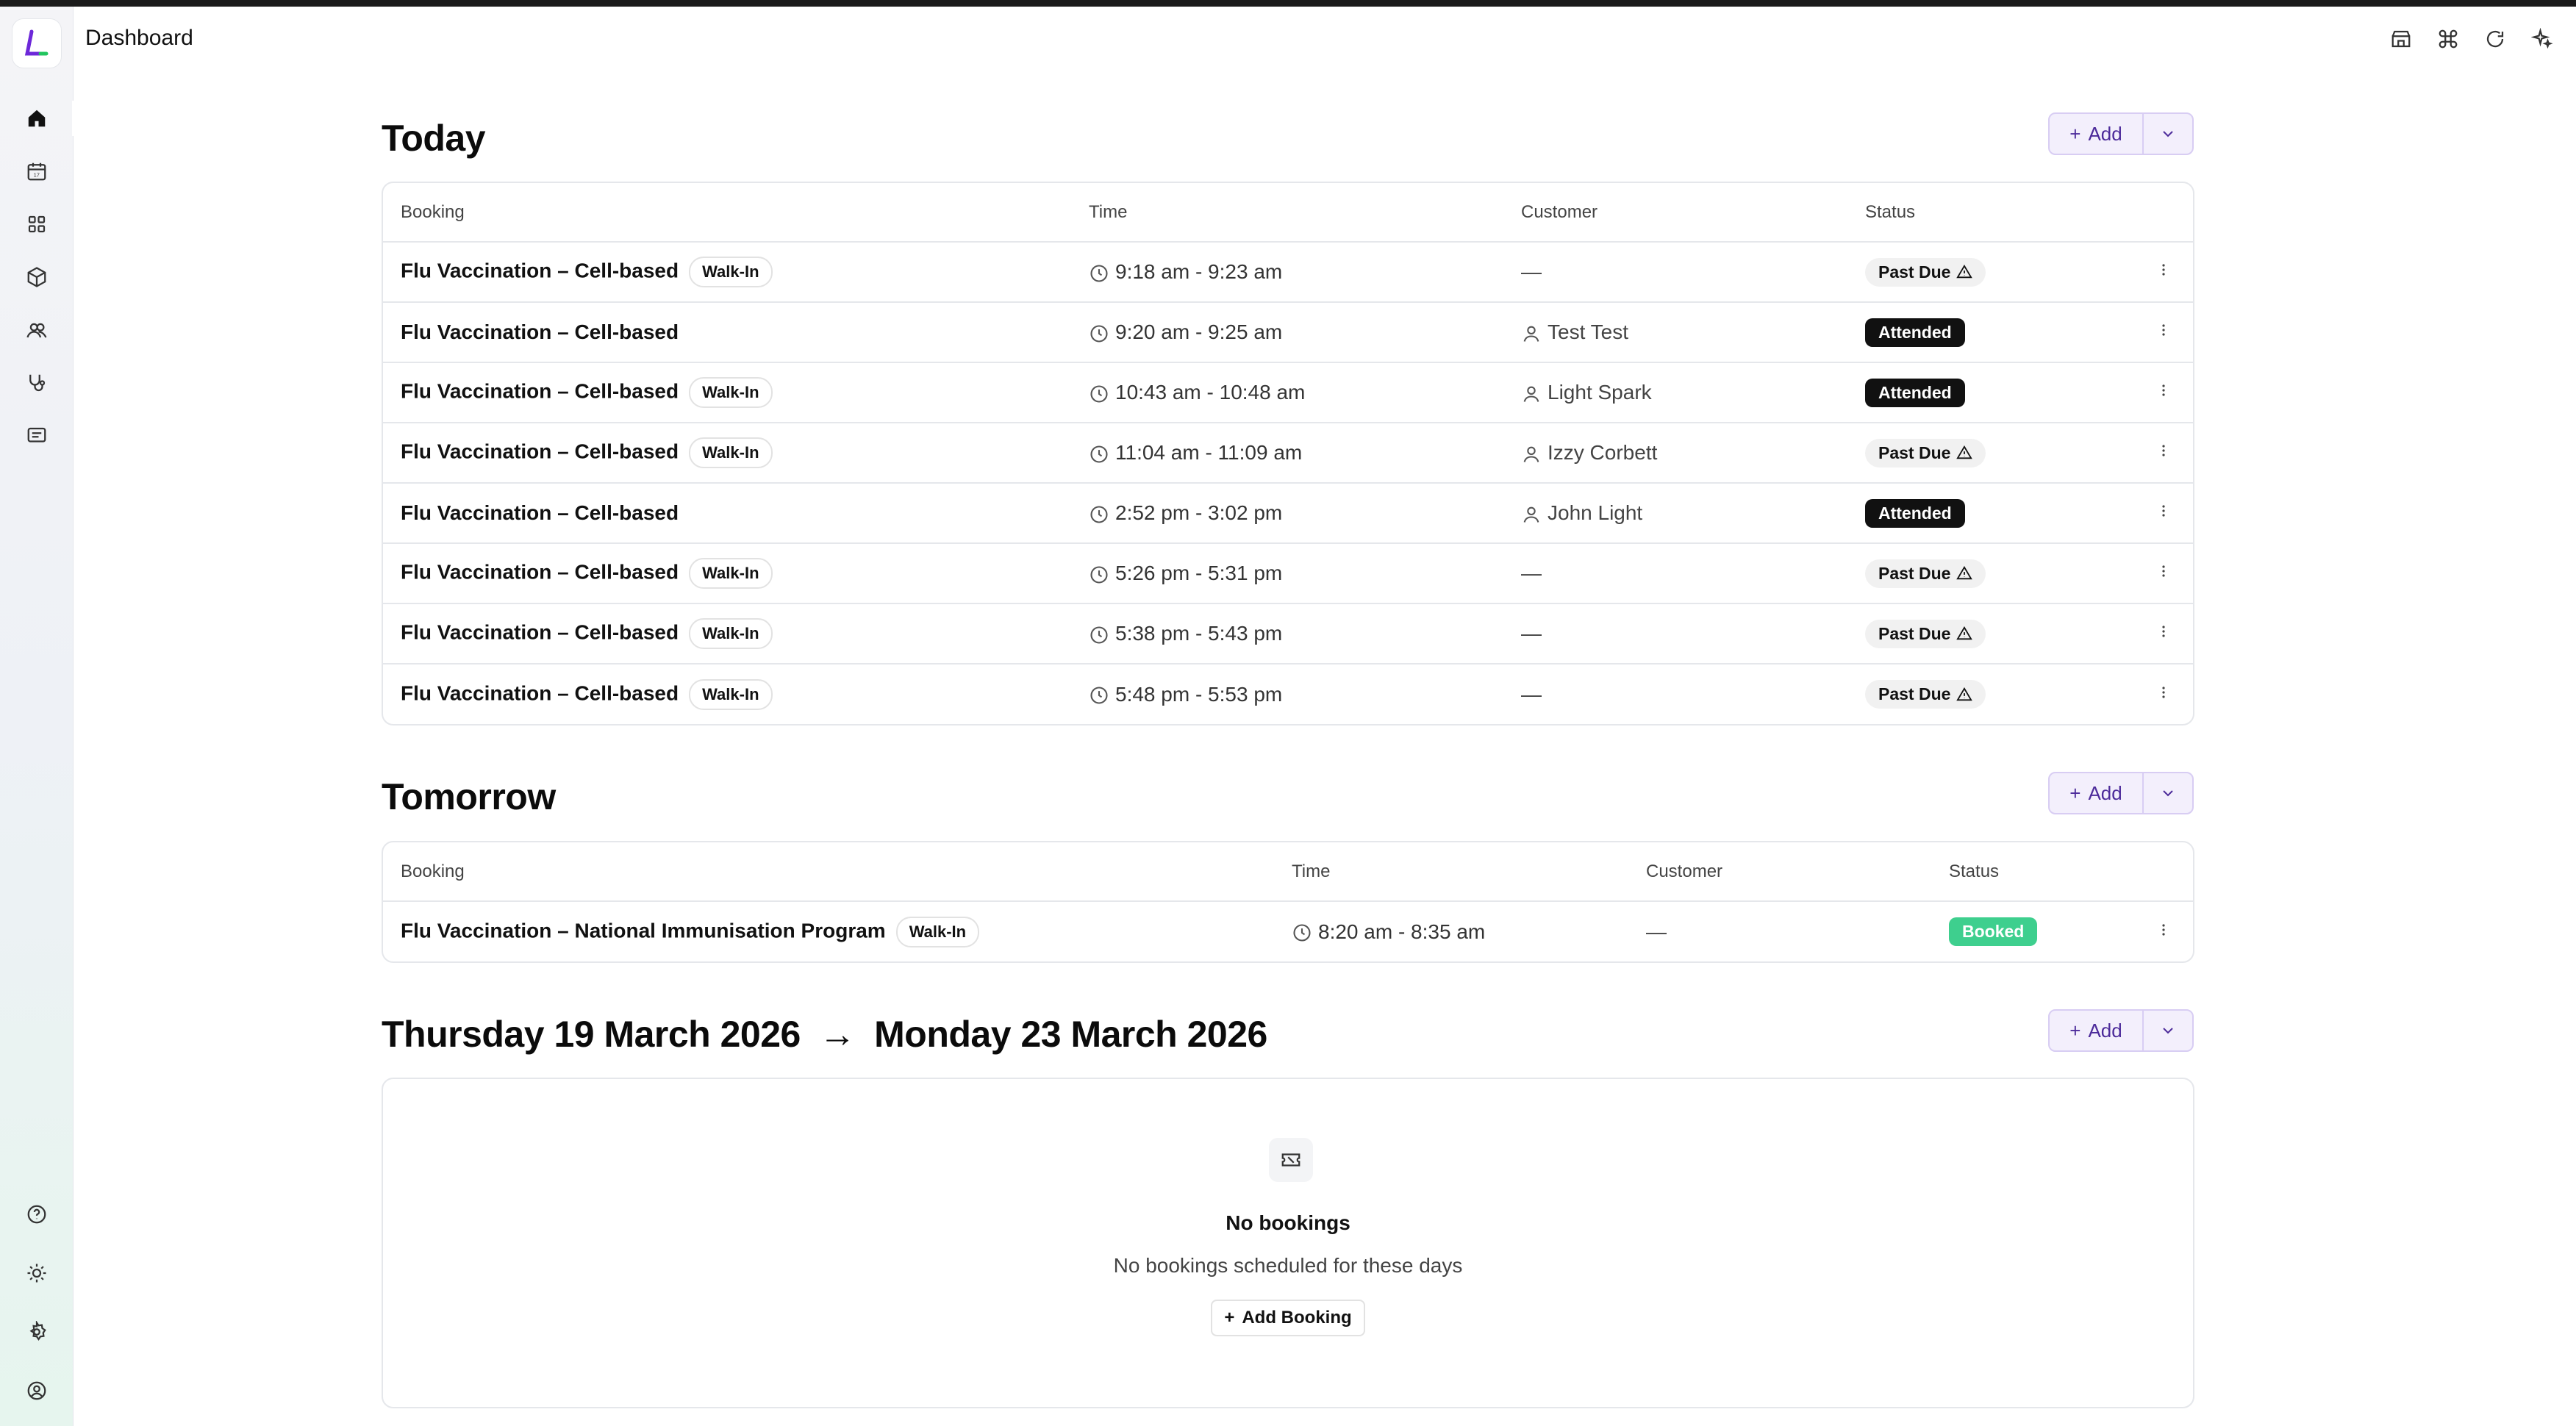 Image resolution: width=2576 pixels, height=1426 pixels. Describe the element at coordinates (838, 1034) in the screenshot. I see `range-arrow: →` at that location.